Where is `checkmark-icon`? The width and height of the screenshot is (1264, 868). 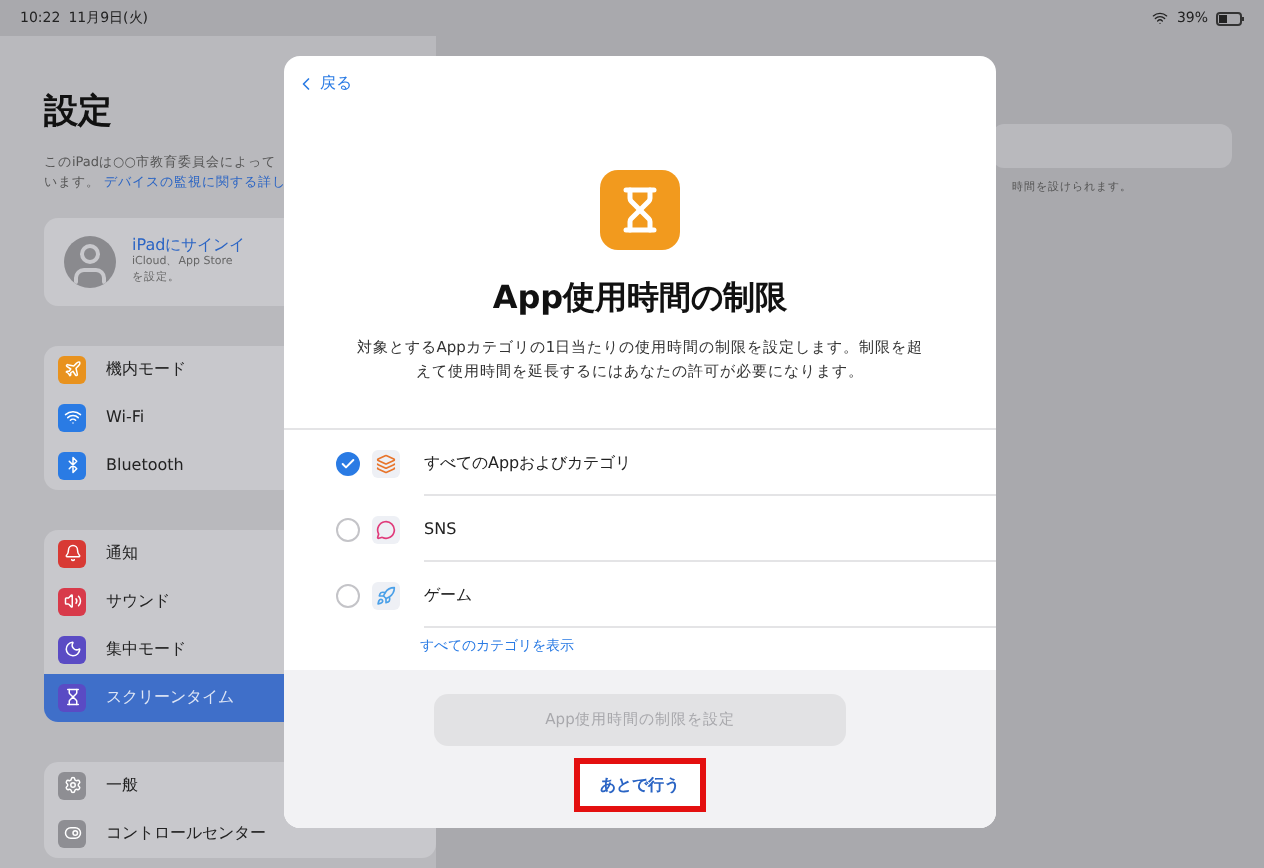 checkmark-icon is located at coordinates (348, 463).